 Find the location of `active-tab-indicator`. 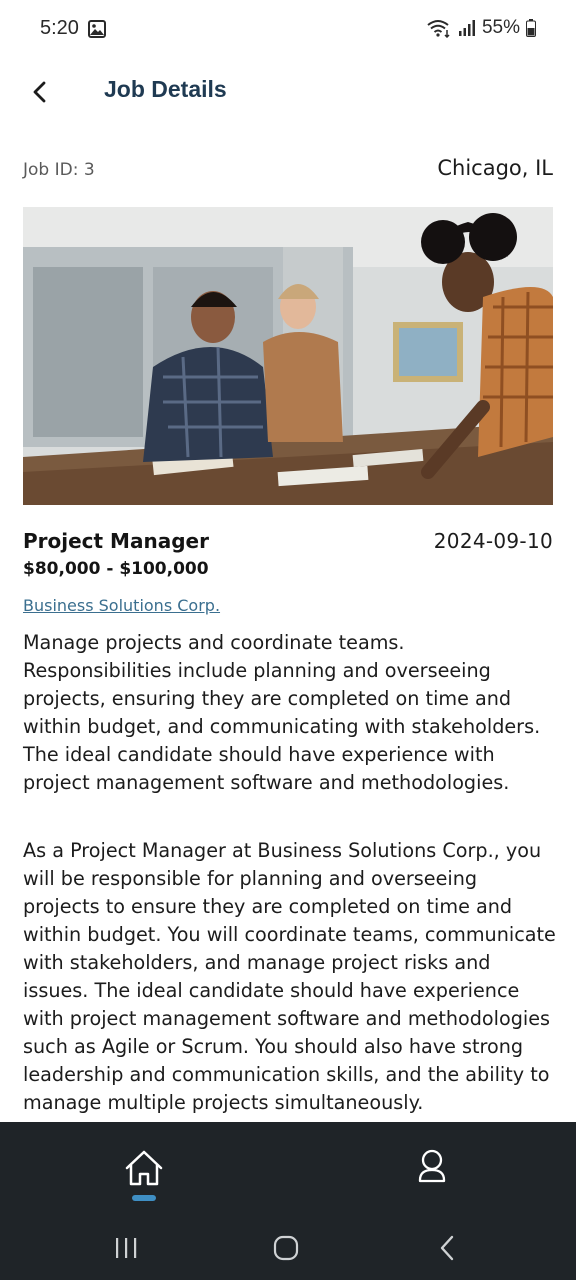

active-tab-indicator is located at coordinates (144, 1198).